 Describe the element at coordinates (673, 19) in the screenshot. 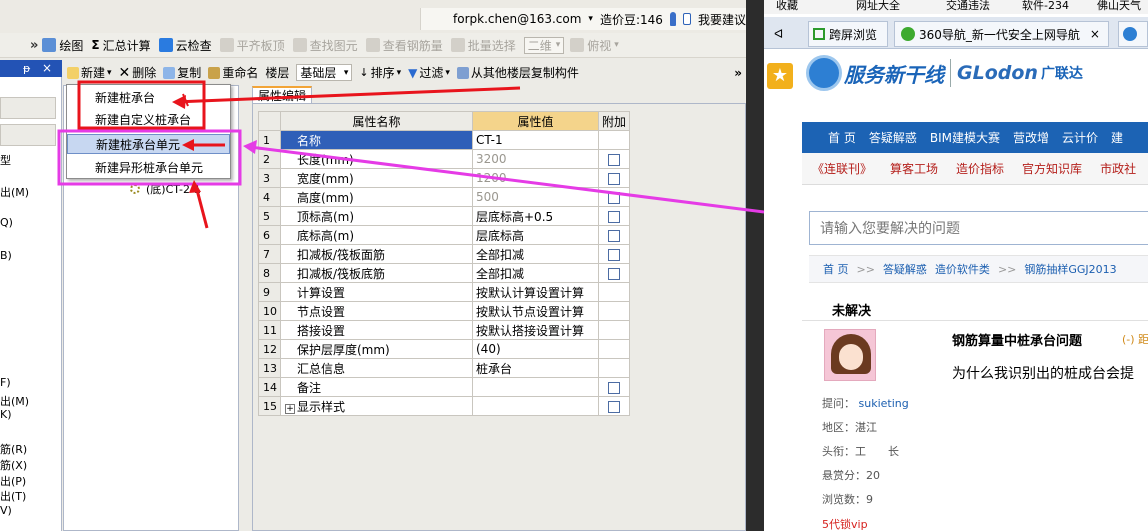

I see `bell-icon` at that location.